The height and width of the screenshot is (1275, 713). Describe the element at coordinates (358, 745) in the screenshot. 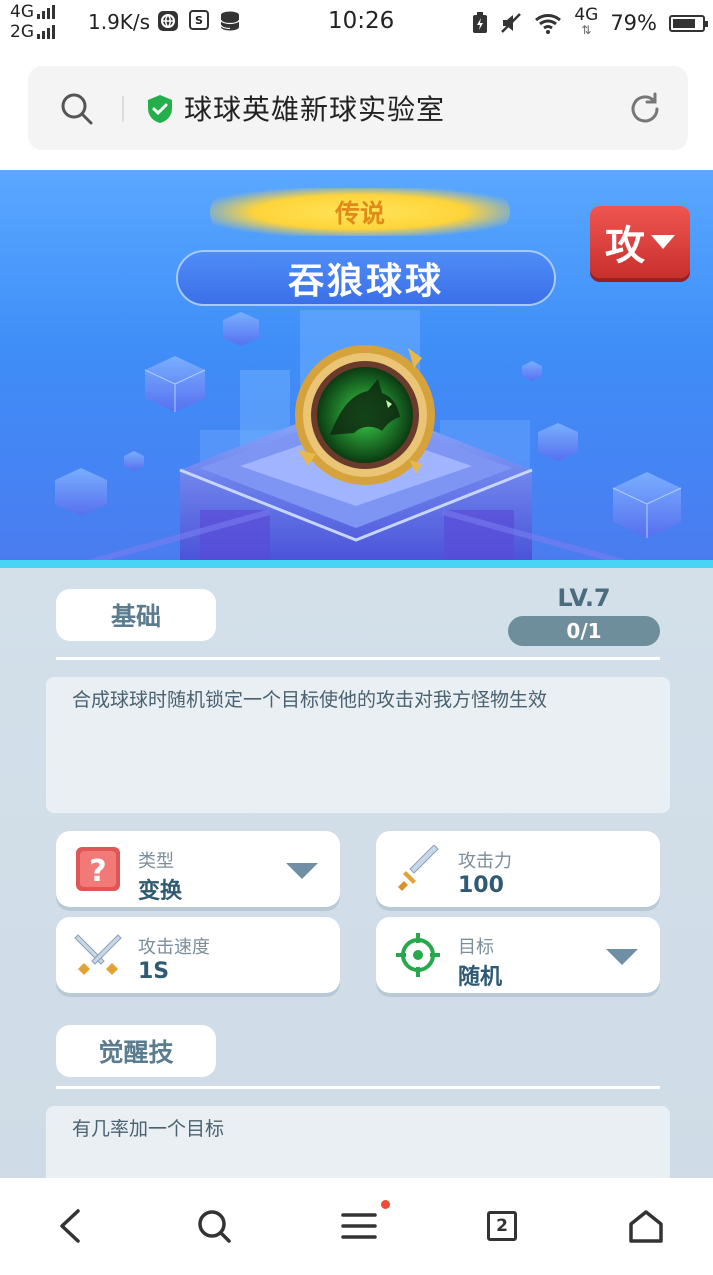

I see `skill-description: 合成球球时随机锁定一个目标使他的攻击对我方怪物生效` at that location.